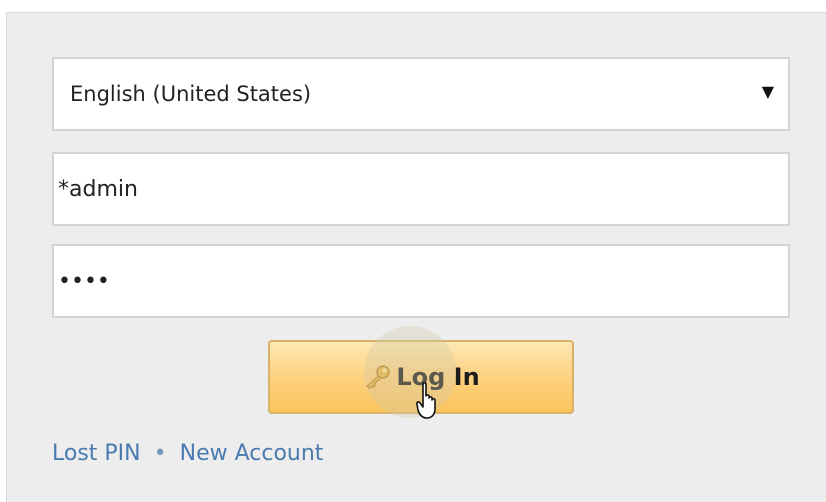  I want to click on username-input: *admin, so click(421, 189).